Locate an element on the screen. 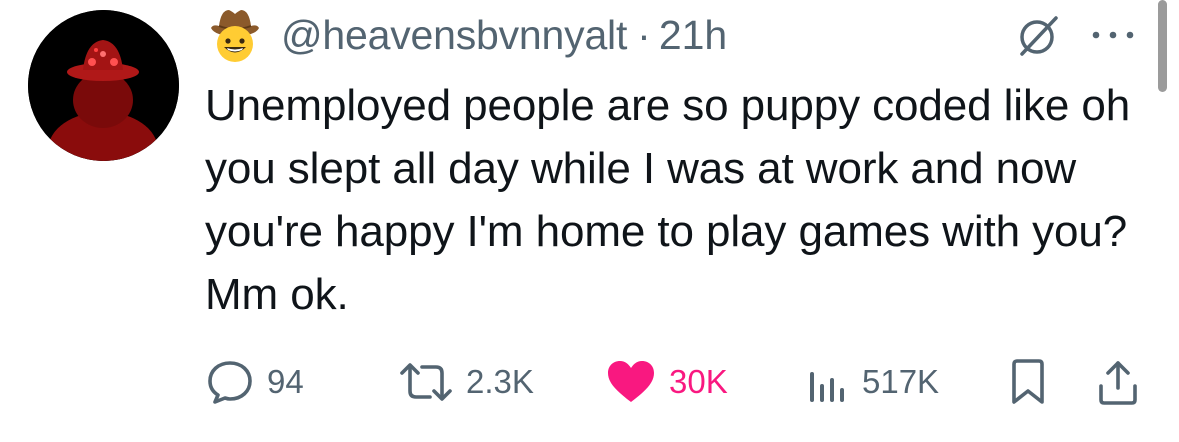  bookmark-icon is located at coordinates (1028, 382).